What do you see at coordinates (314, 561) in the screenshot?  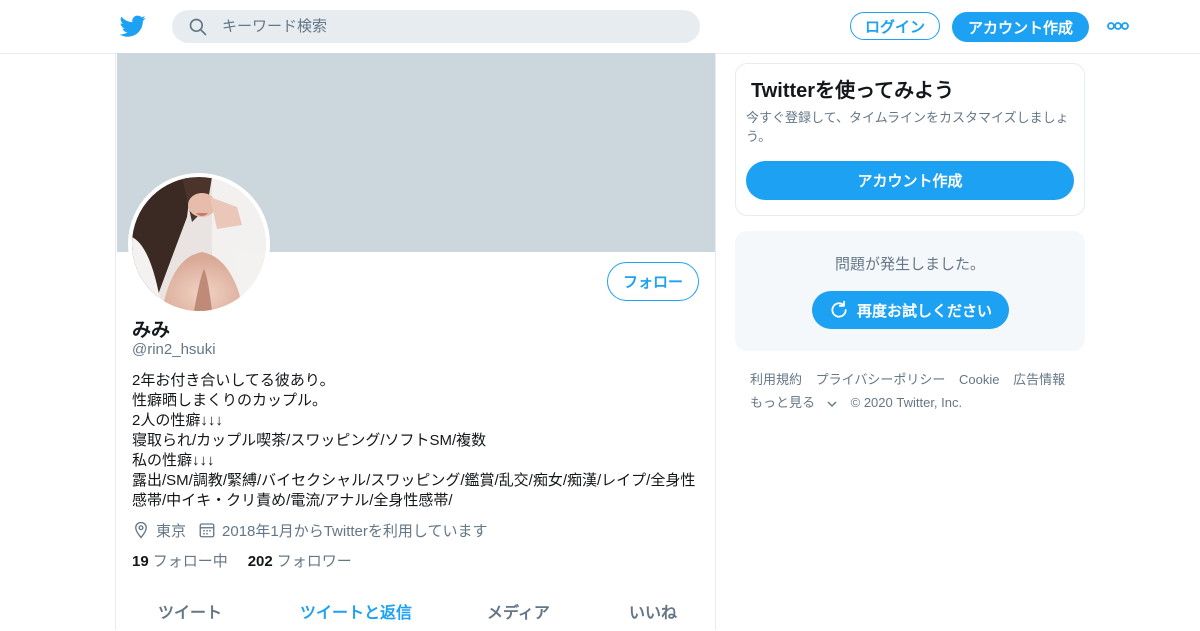 I see `followers-label: フォロワー` at bounding box center [314, 561].